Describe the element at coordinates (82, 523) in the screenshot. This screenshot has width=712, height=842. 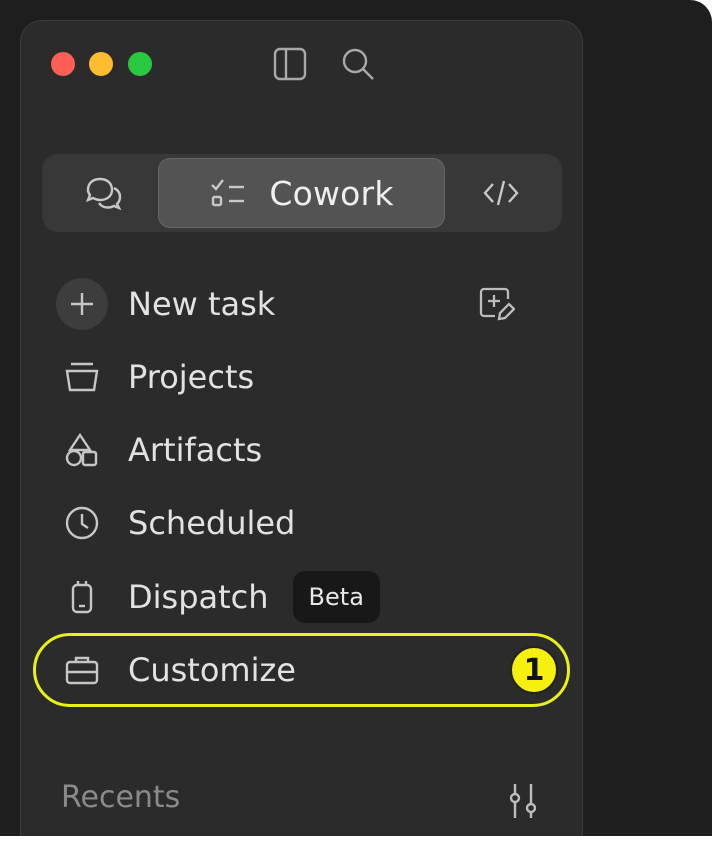
I see `clock-icon` at that location.